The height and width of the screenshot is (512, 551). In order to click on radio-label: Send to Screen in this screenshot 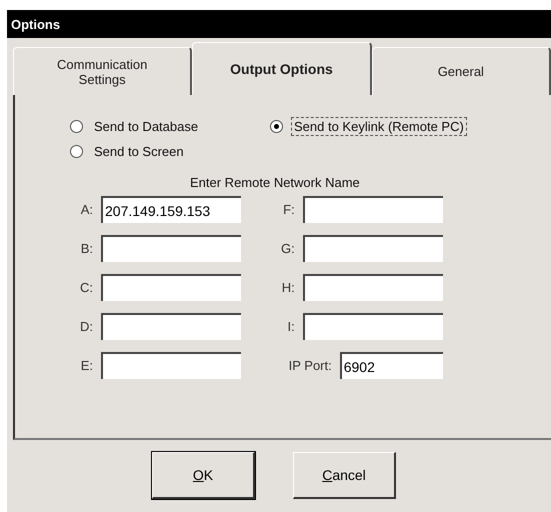, I will do `click(139, 151)`.